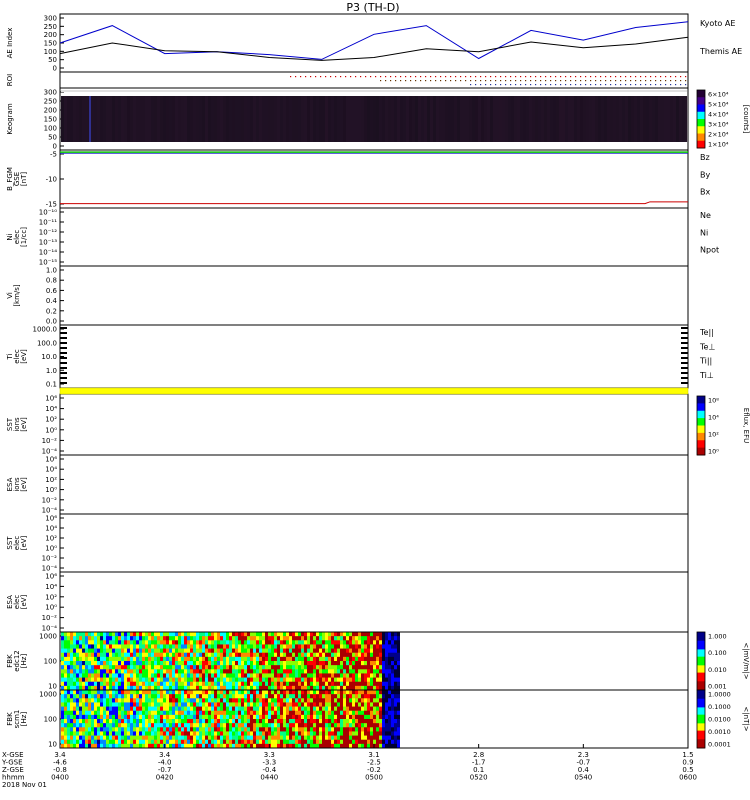 This screenshot has width=750, height=800. Describe the element at coordinates (374, 43) in the screenshot. I see `ae-frame` at that location.